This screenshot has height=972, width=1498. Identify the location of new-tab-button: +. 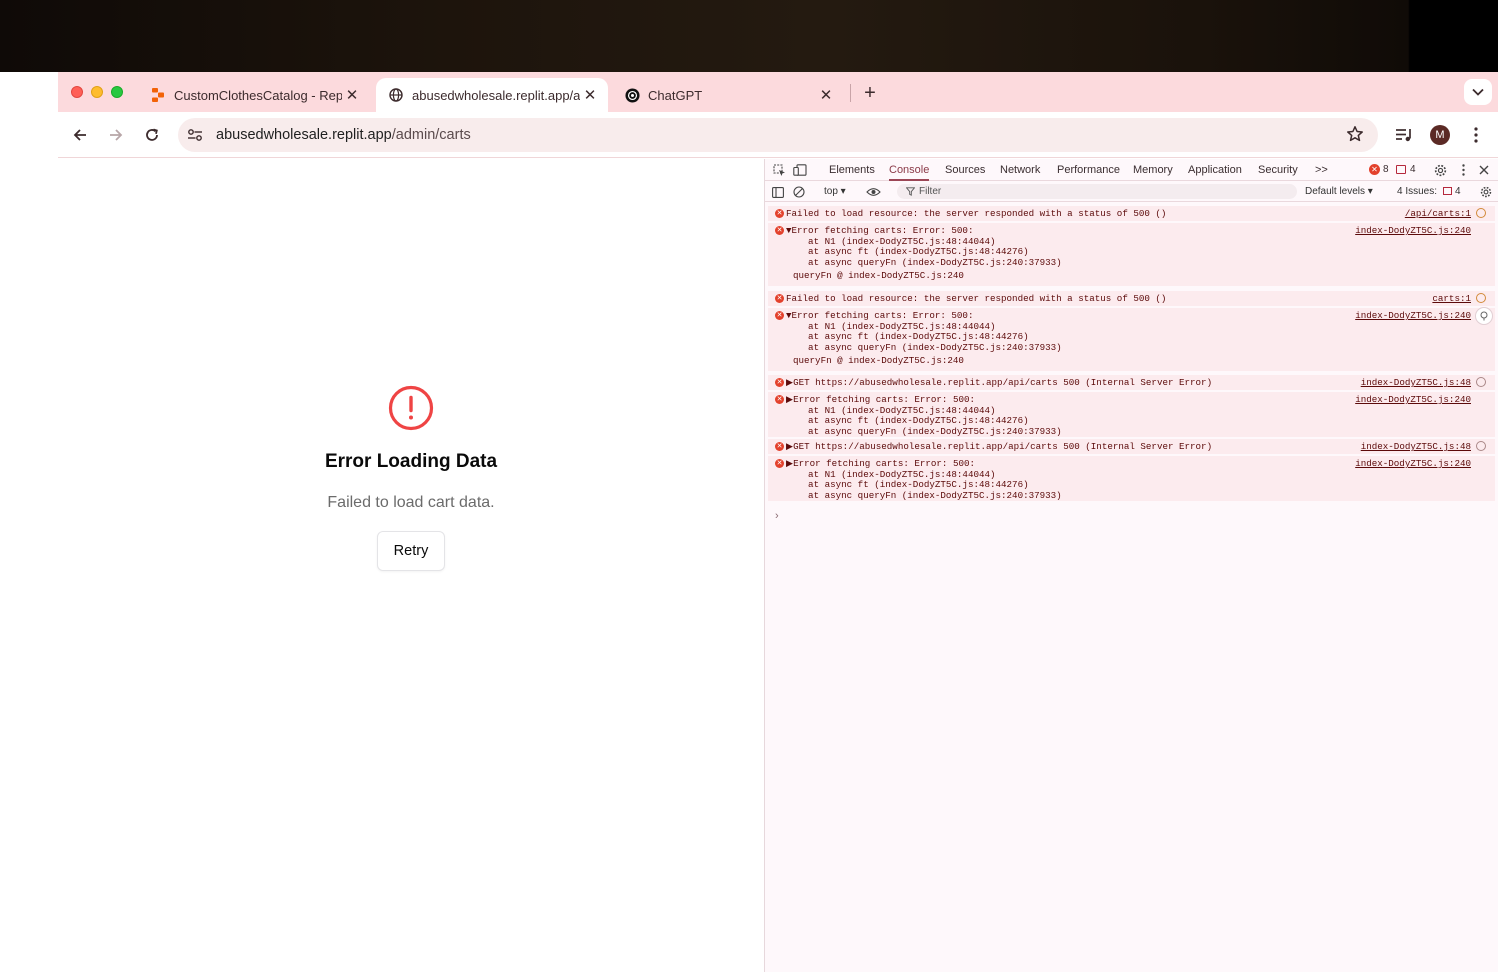
(870, 93).